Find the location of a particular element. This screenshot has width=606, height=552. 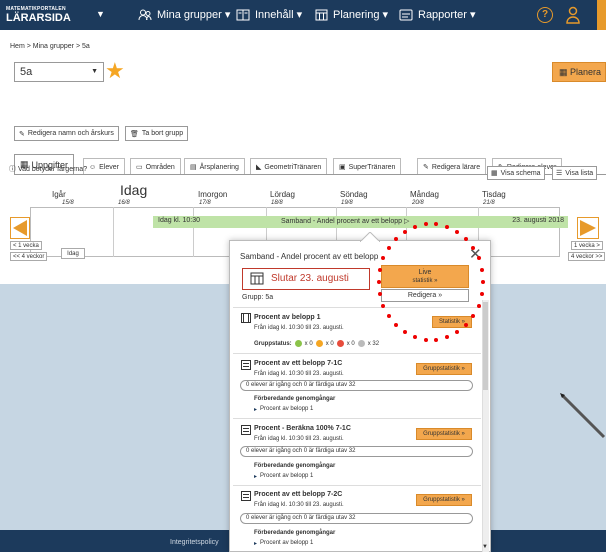

bar-title: Samband - Andel procent av ett belopp ▷ is located at coordinates (345, 221).